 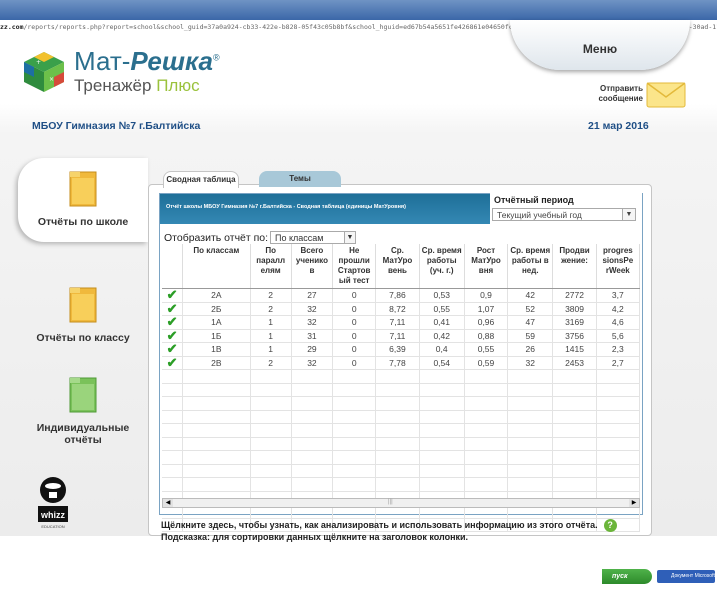 What do you see at coordinates (216, 349) in the screenshot?
I see `table-cell: 1В` at bounding box center [216, 349].